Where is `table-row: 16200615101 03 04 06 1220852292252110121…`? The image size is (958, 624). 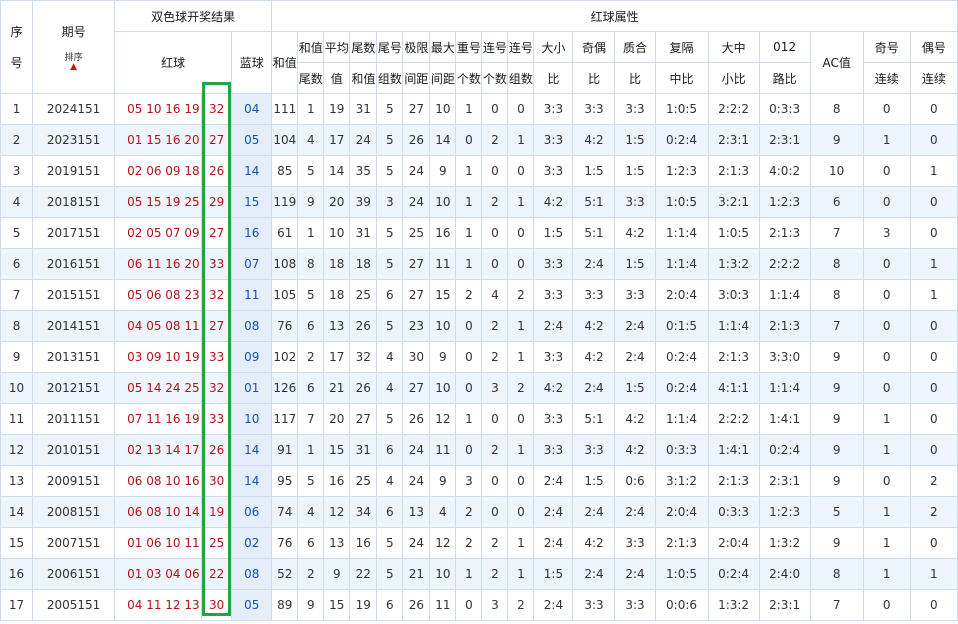 table-row: 16200615101 03 04 06 1220852292252110121… is located at coordinates (479, 574).